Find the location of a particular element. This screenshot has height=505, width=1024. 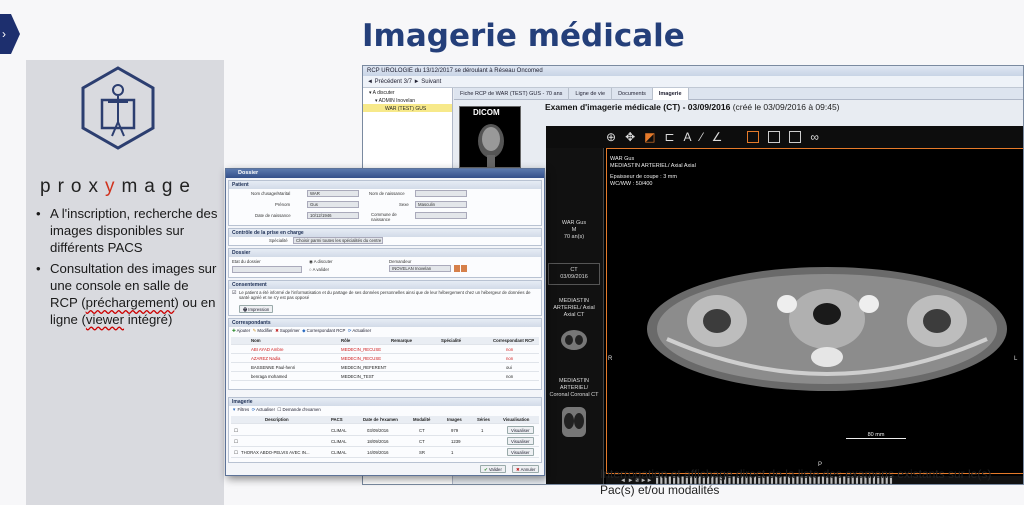

series-study-info: CT 03/09/2016 is located at coordinates (574, 274).